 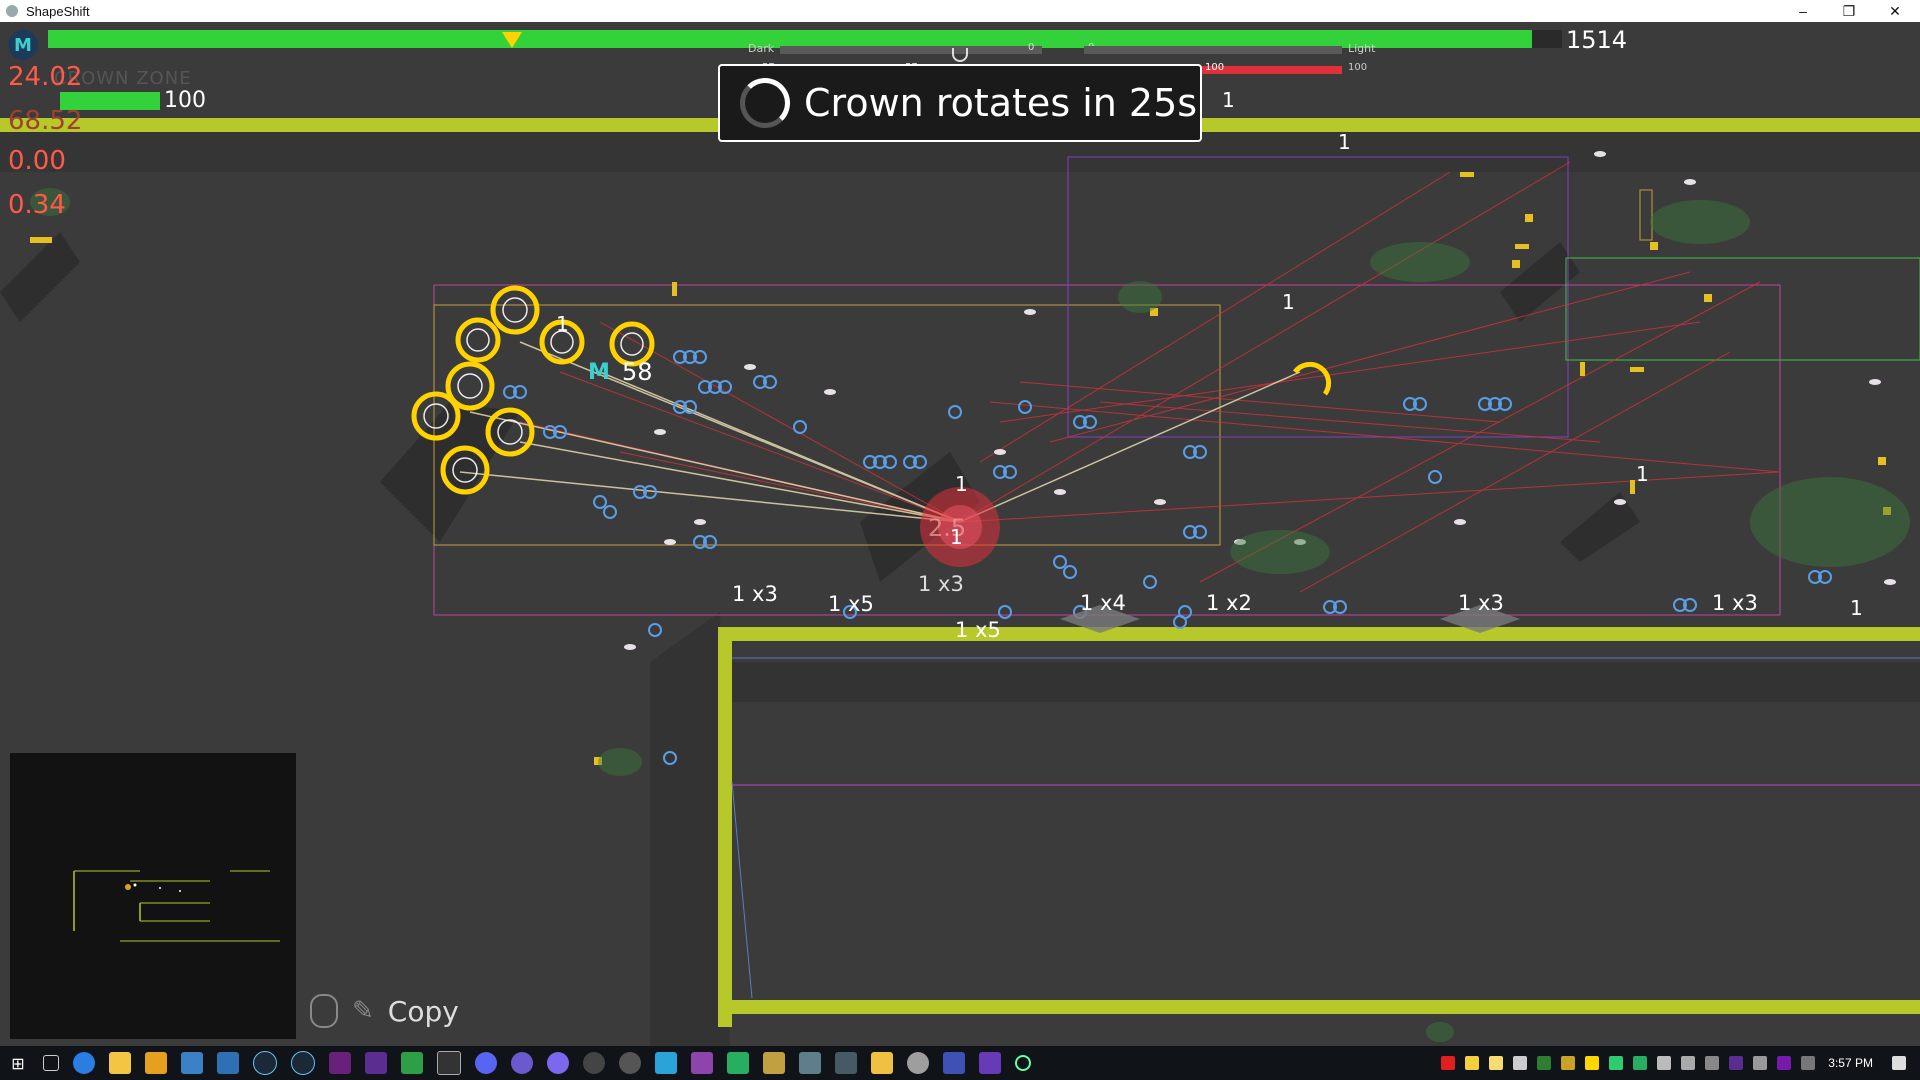 What do you see at coordinates (1320, 634) in the screenshot?
I see `room-wall-top` at bounding box center [1320, 634].